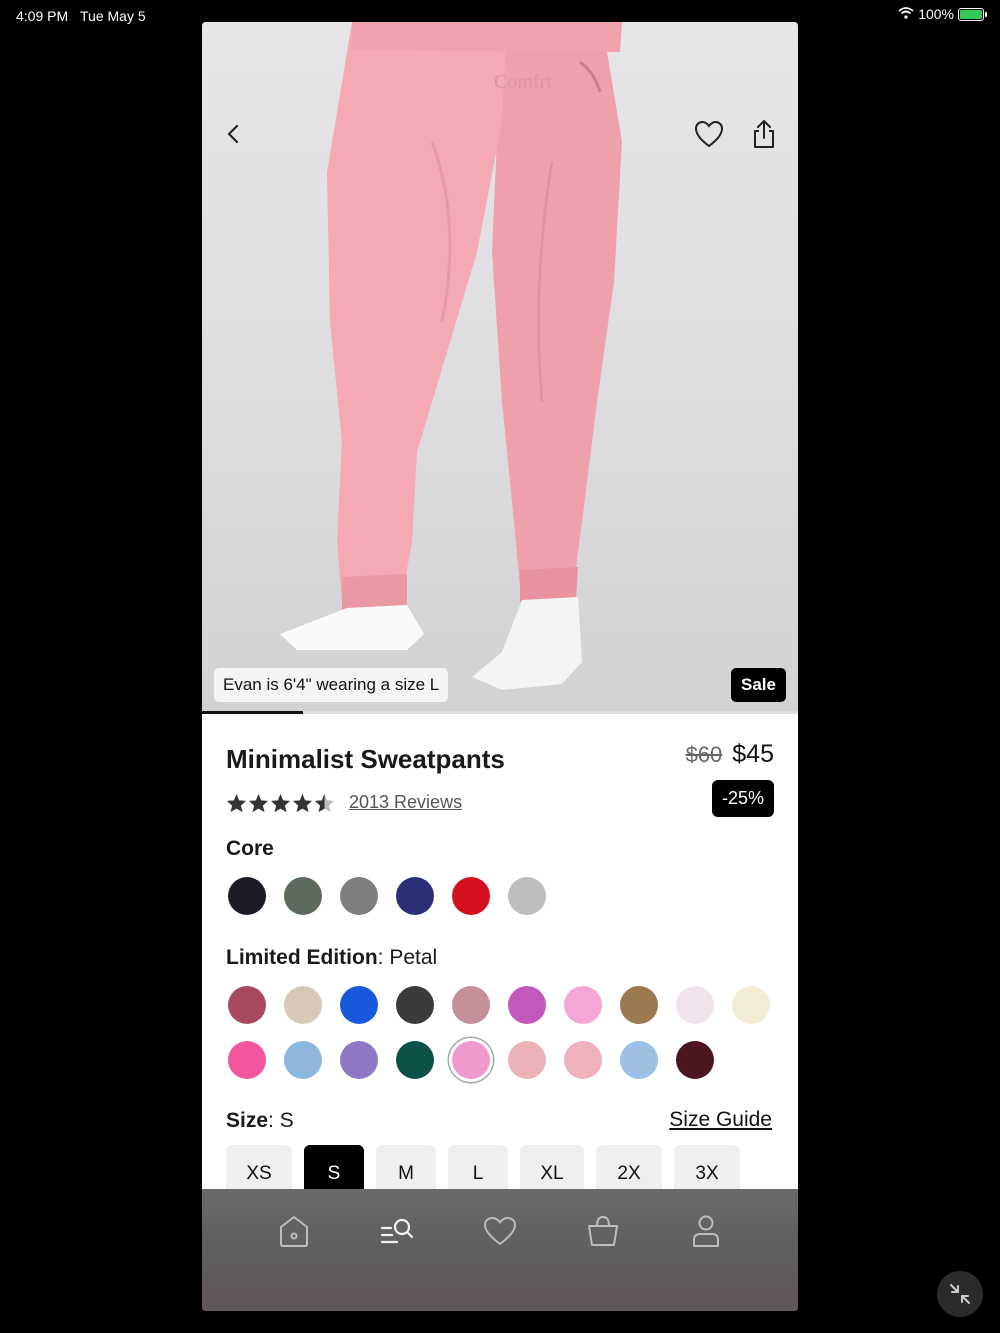  Describe the element at coordinates (906, 14) in the screenshot. I see `wifi-icon` at that location.